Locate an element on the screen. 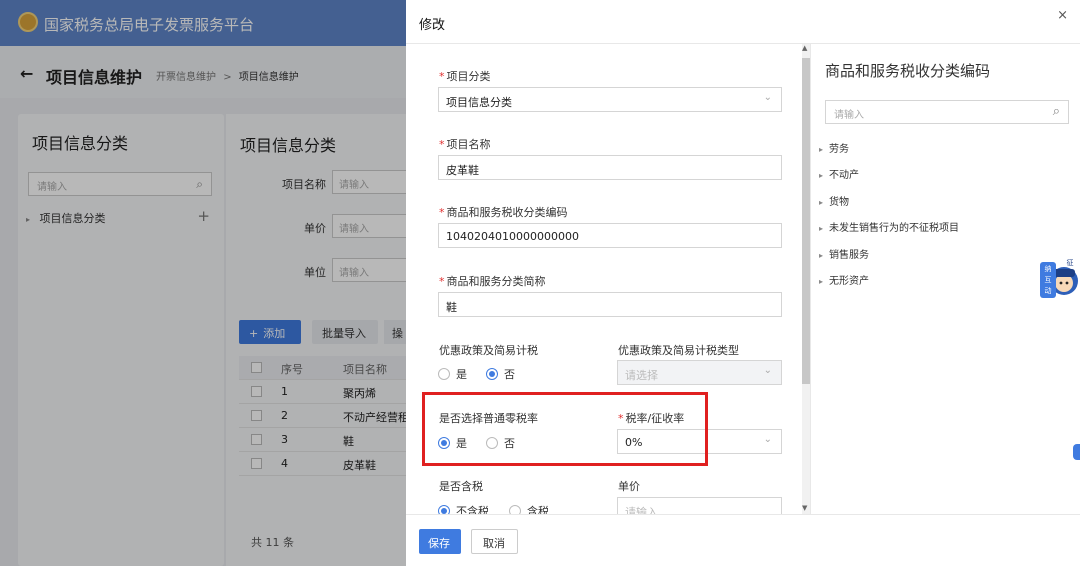 This screenshot has width=1080, height=566. tax-code-field-label: * 商品和服务税收分类编码 is located at coordinates (503, 212).